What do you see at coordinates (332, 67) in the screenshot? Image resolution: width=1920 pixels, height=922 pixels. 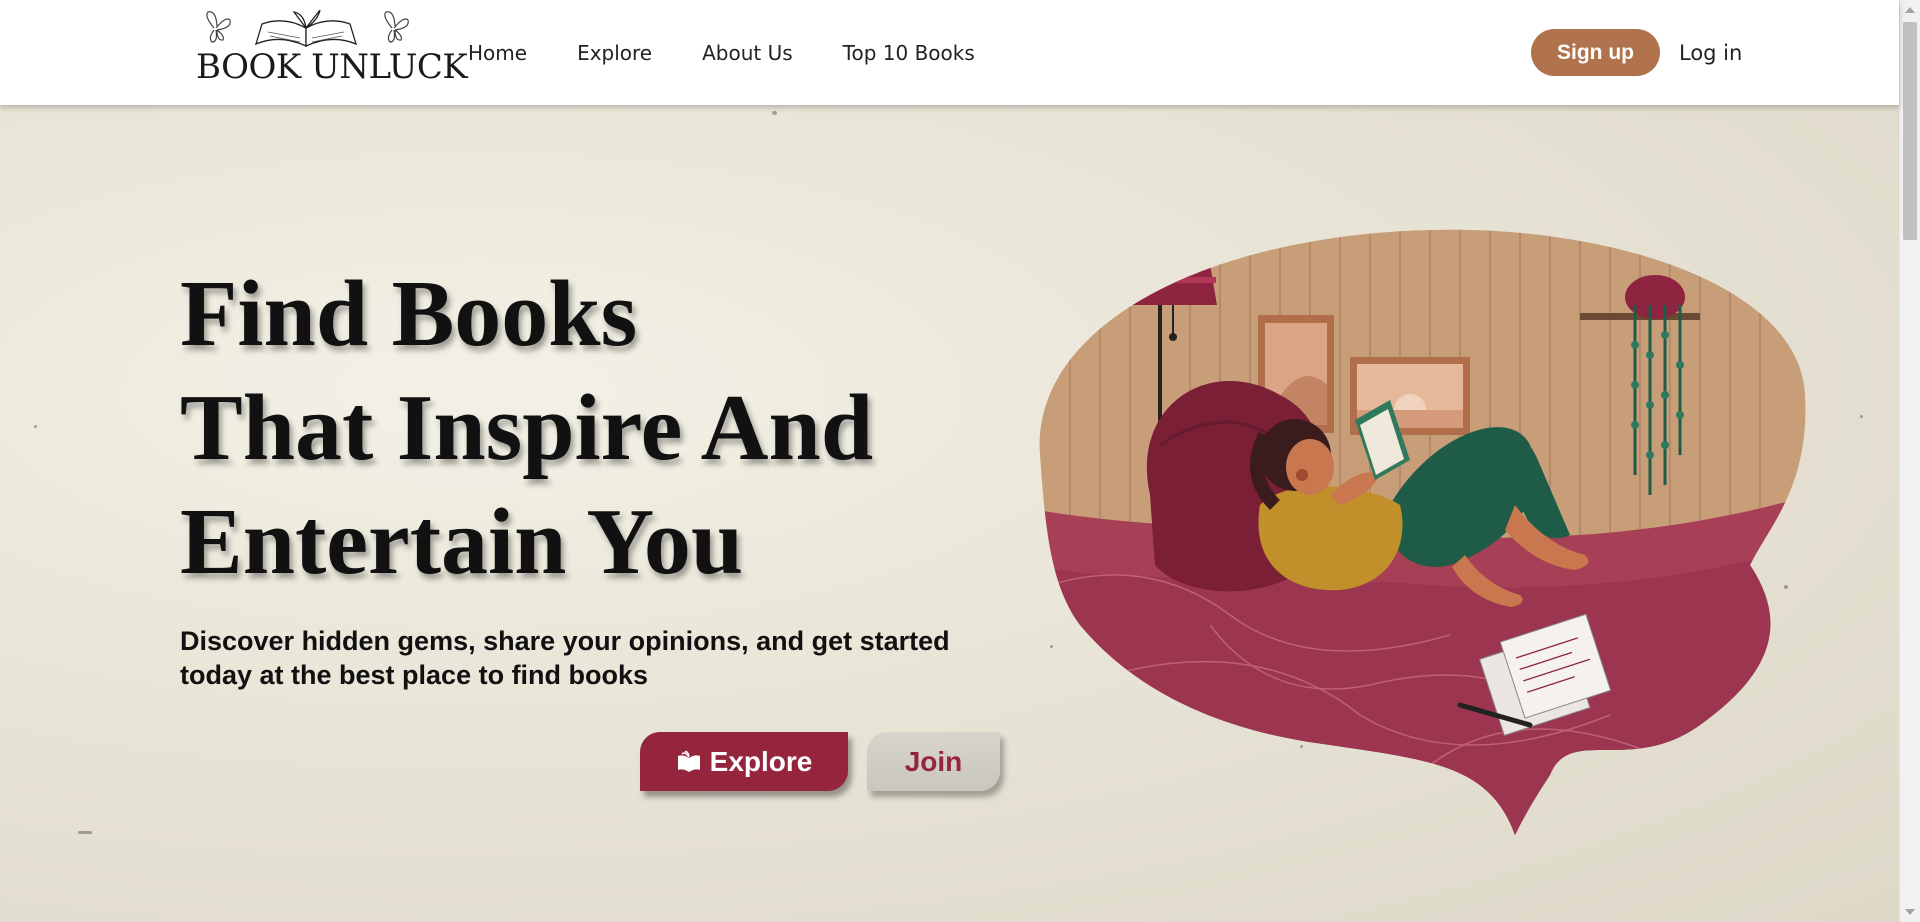 I see `logo-text: BOOK UNLUCK` at bounding box center [332, 67].